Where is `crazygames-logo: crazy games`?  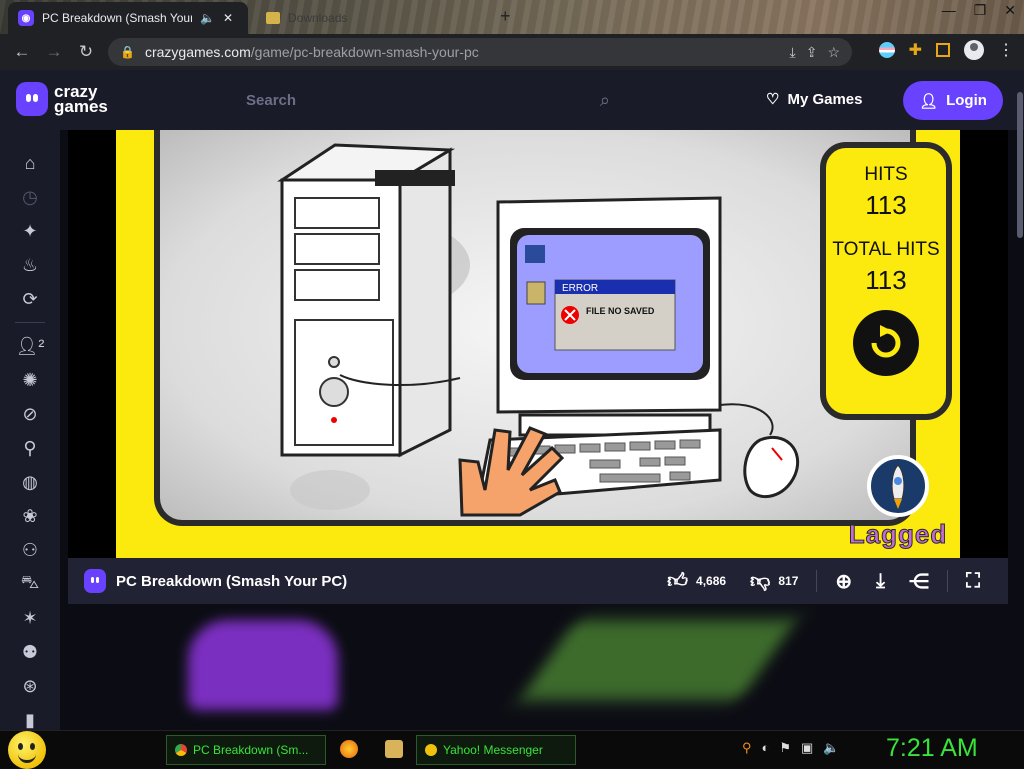
crazygames-logo: crazy games is located at coordinates (62, 99).